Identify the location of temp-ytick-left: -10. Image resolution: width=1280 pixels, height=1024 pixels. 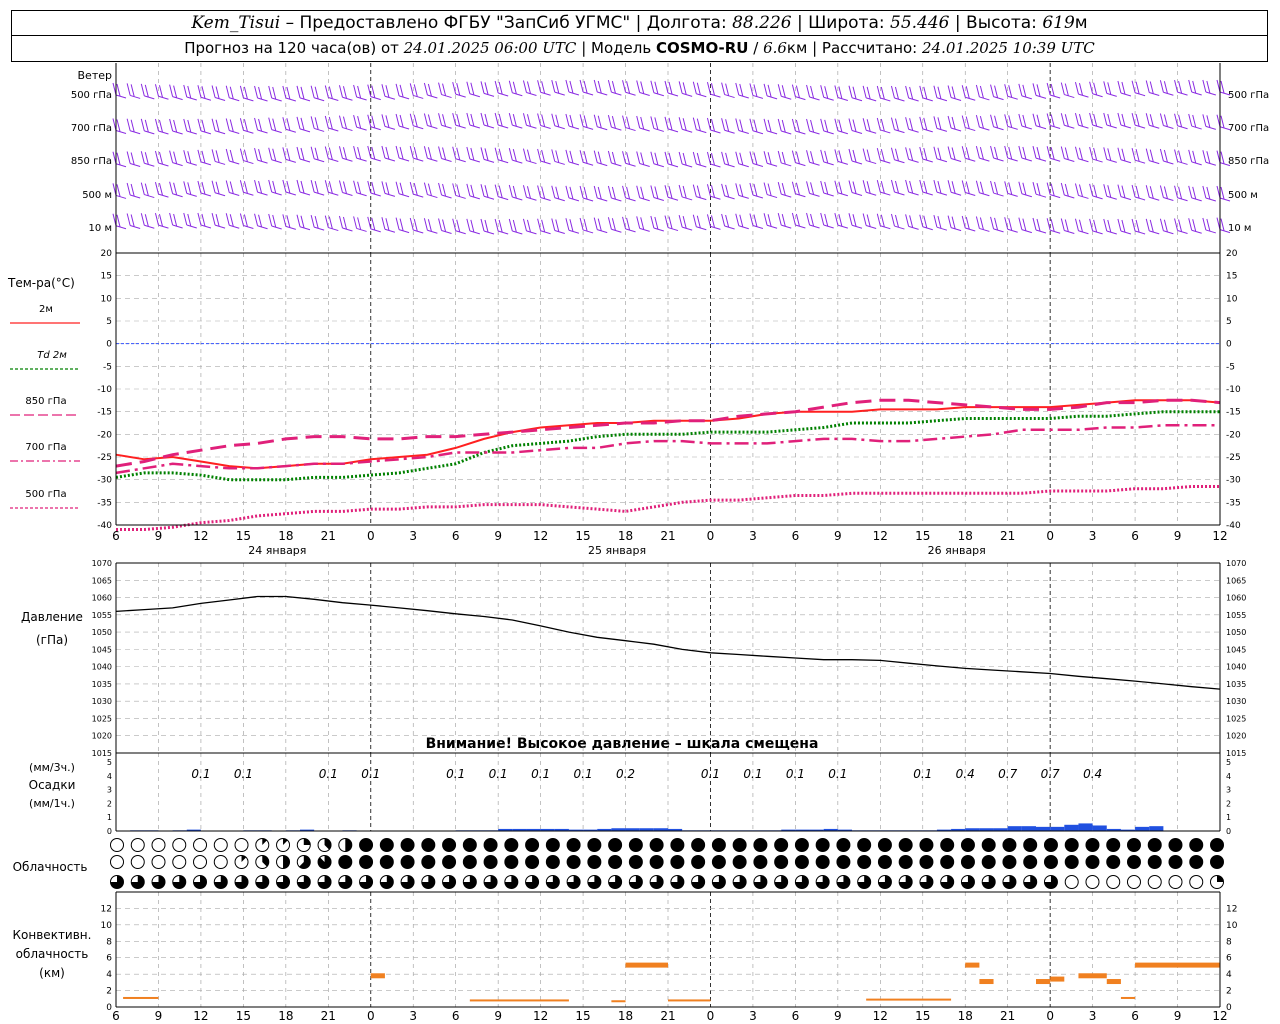
(104, 390).